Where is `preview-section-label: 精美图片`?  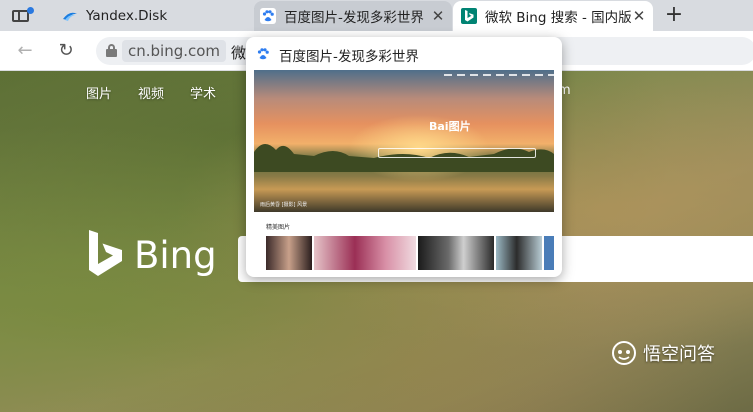
preview-section-label: 精美图片 is located at coordinates (278, 227).